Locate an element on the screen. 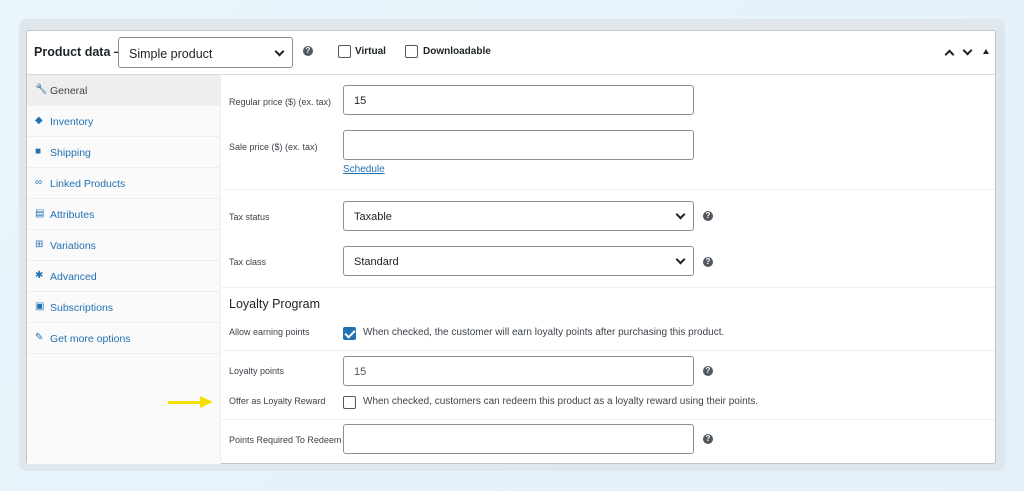 This screenshot has width=1024, height=491. tab-advanced: ✱ Advanced is located at coordinates (124, 276).